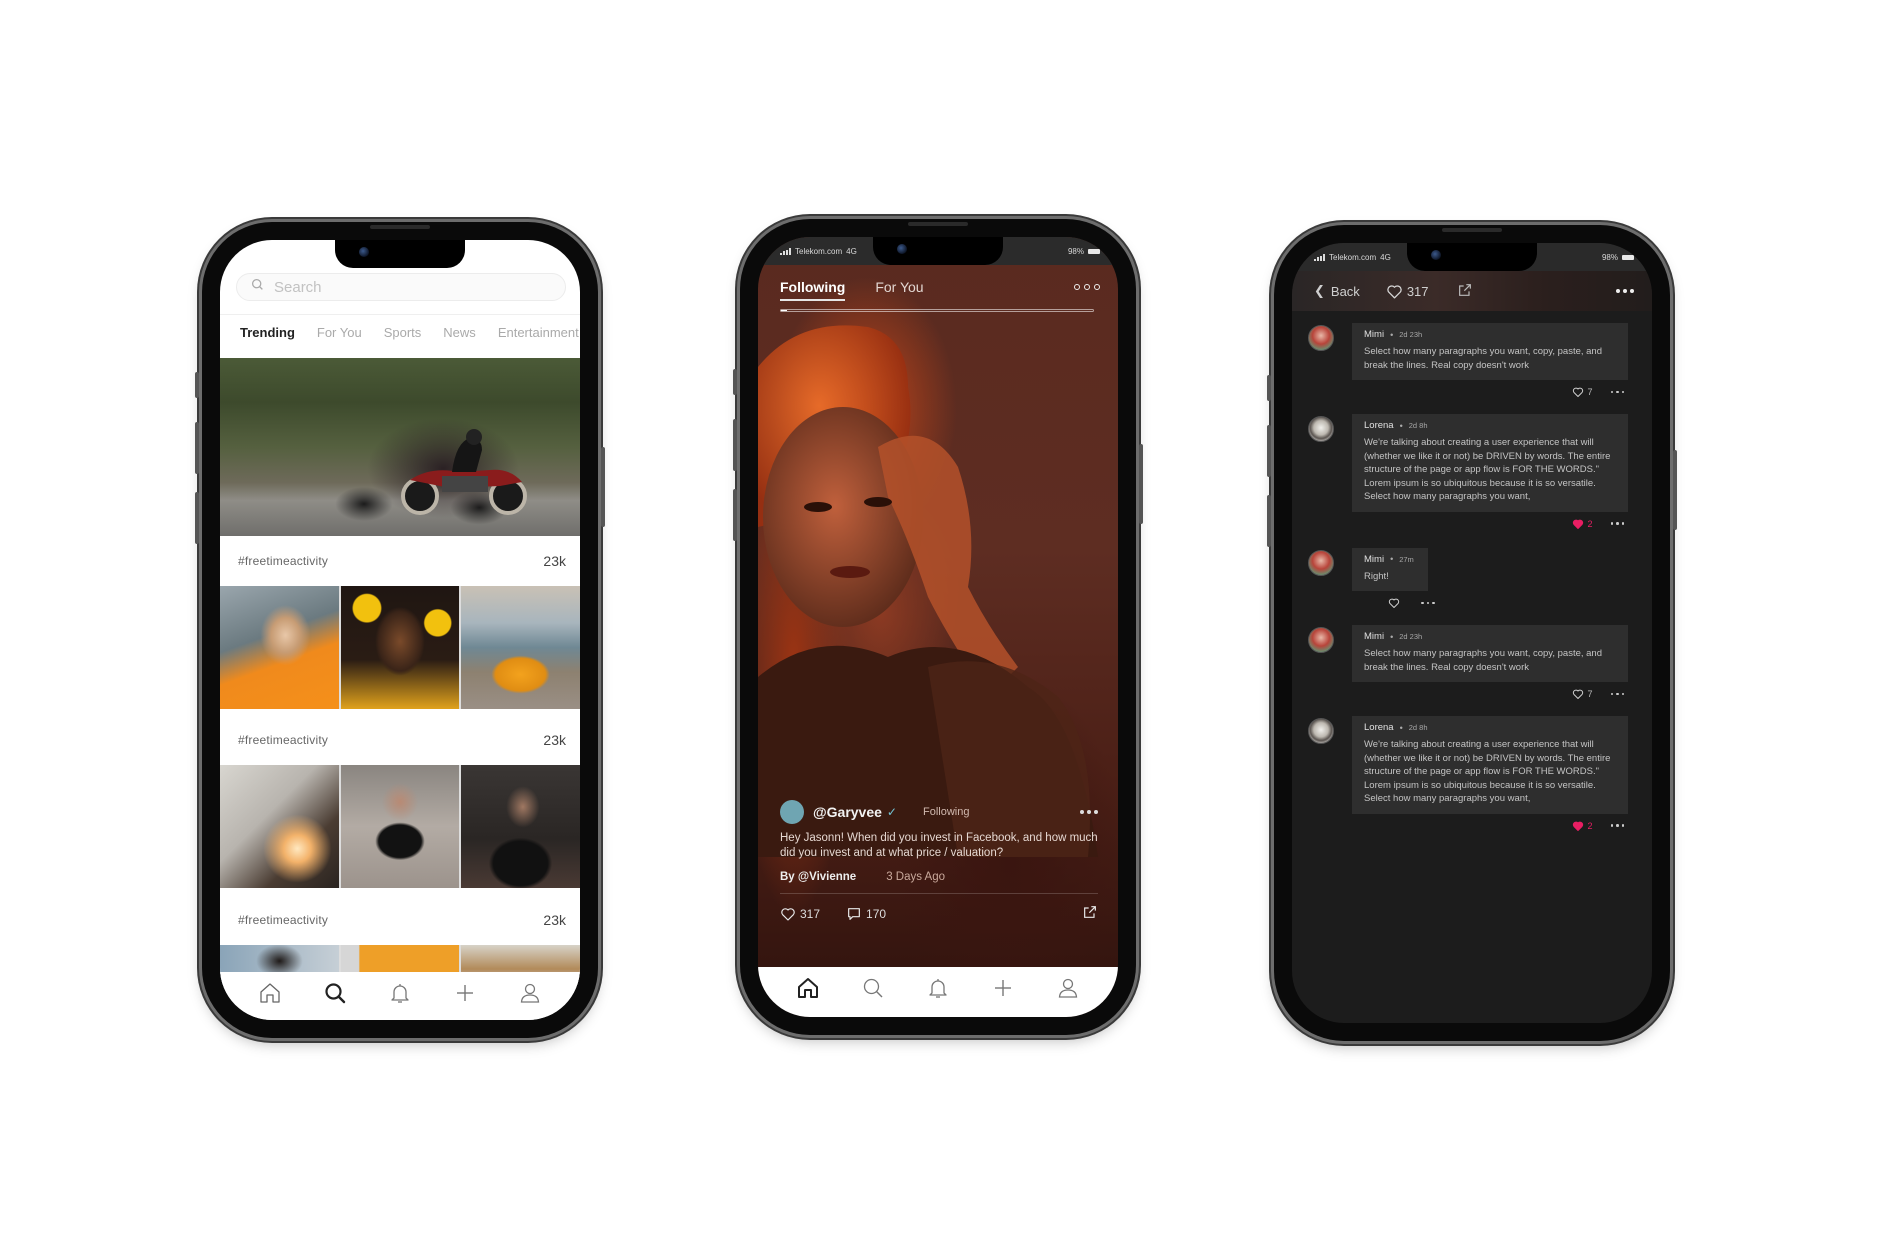  What do you see at coordinates (1389, 559) in the screenshot?
I see `comment-meta: Mimi • 27m` at bounding box center [1389, 559].